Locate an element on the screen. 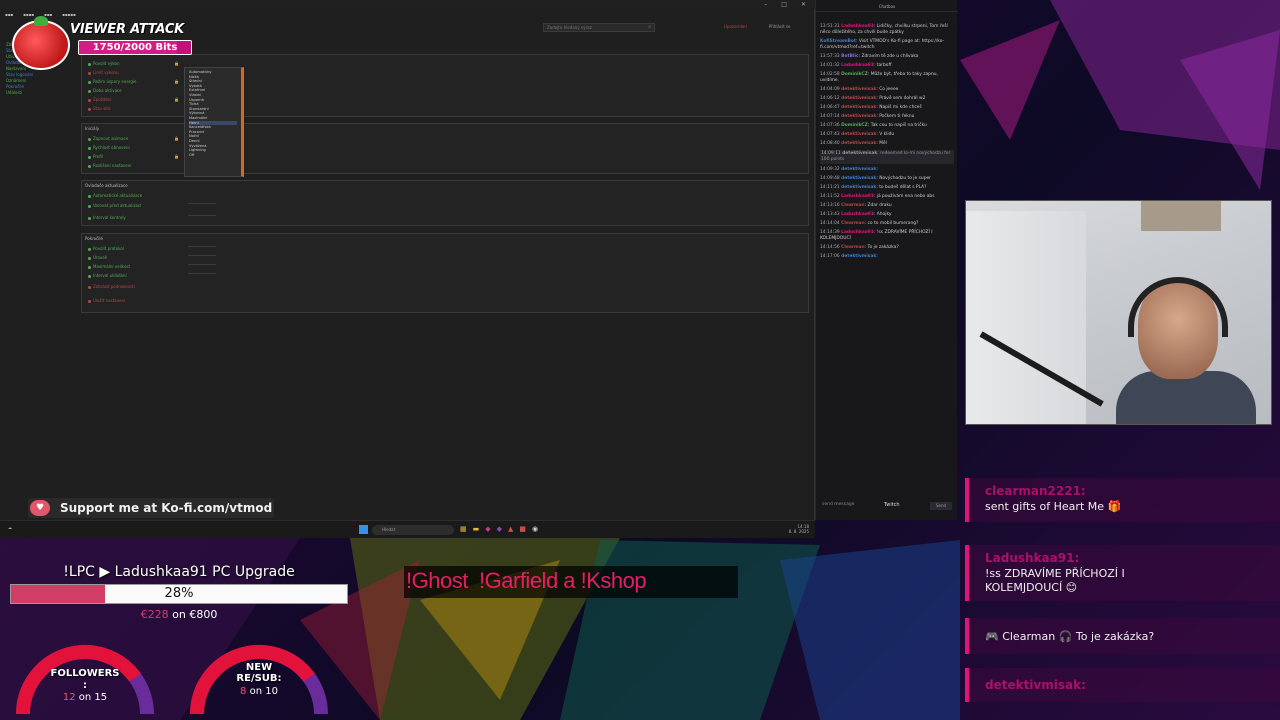 The width and height of the screenshot is (1280, 720). subs-gauge: NEW RE/SUB: 8 on 10 is located at coordinates (259, 676).